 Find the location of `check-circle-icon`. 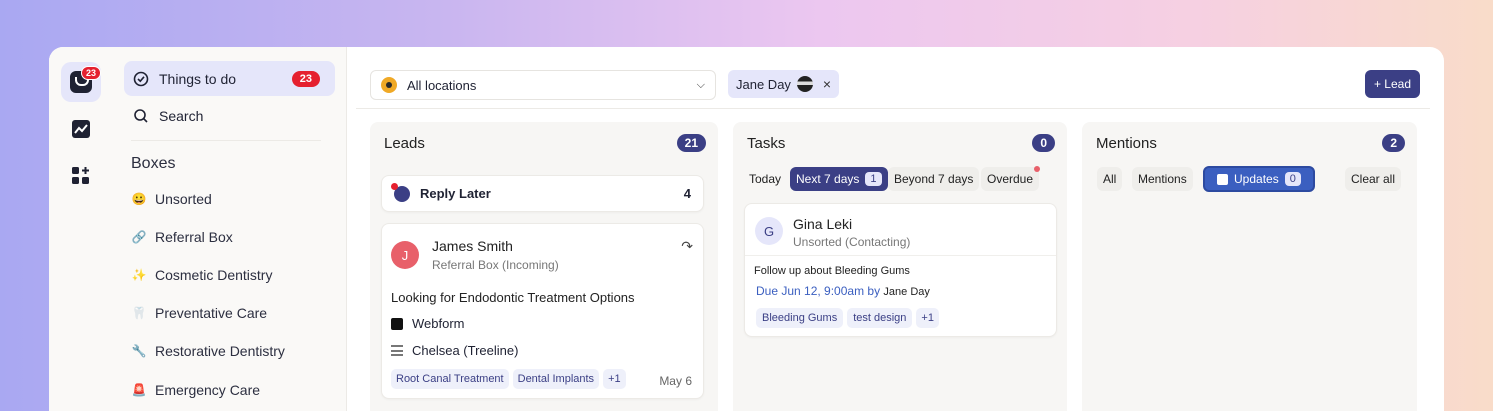

check-circle-icon is located at coordinates (141, 79).